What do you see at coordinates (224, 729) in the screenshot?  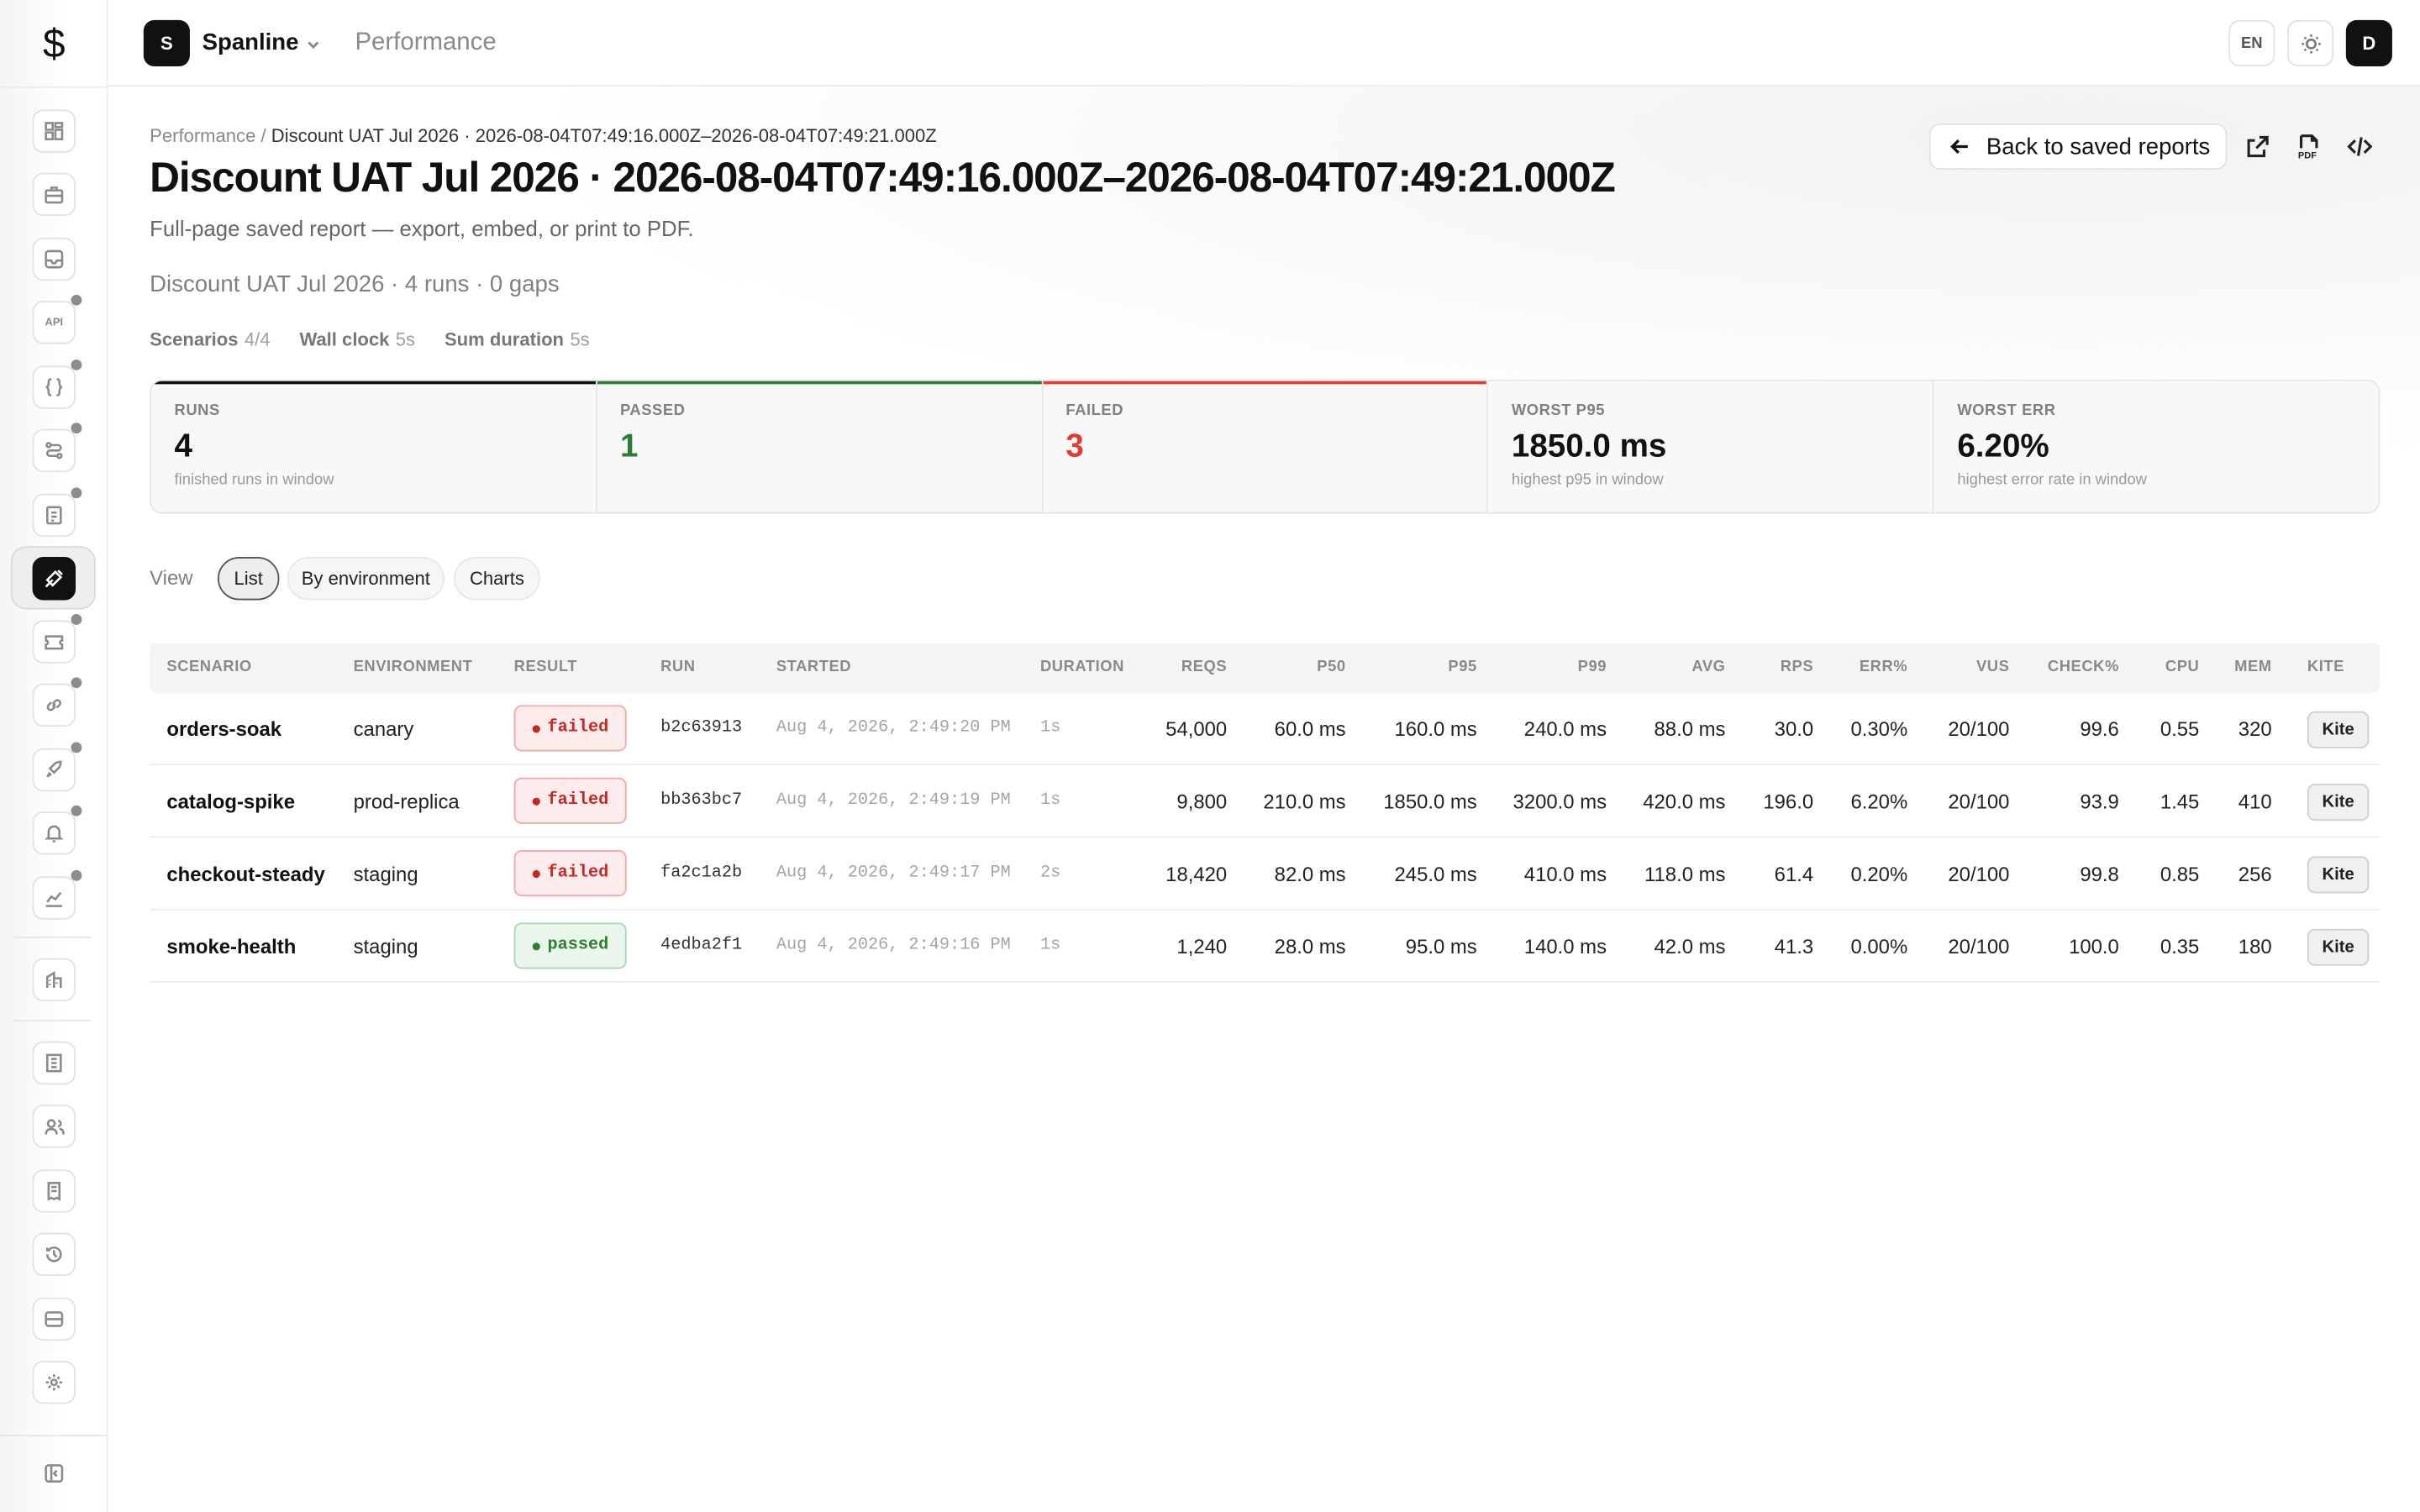 I see `cell-scenario: orders-soak` at bounding box center [224, 729].